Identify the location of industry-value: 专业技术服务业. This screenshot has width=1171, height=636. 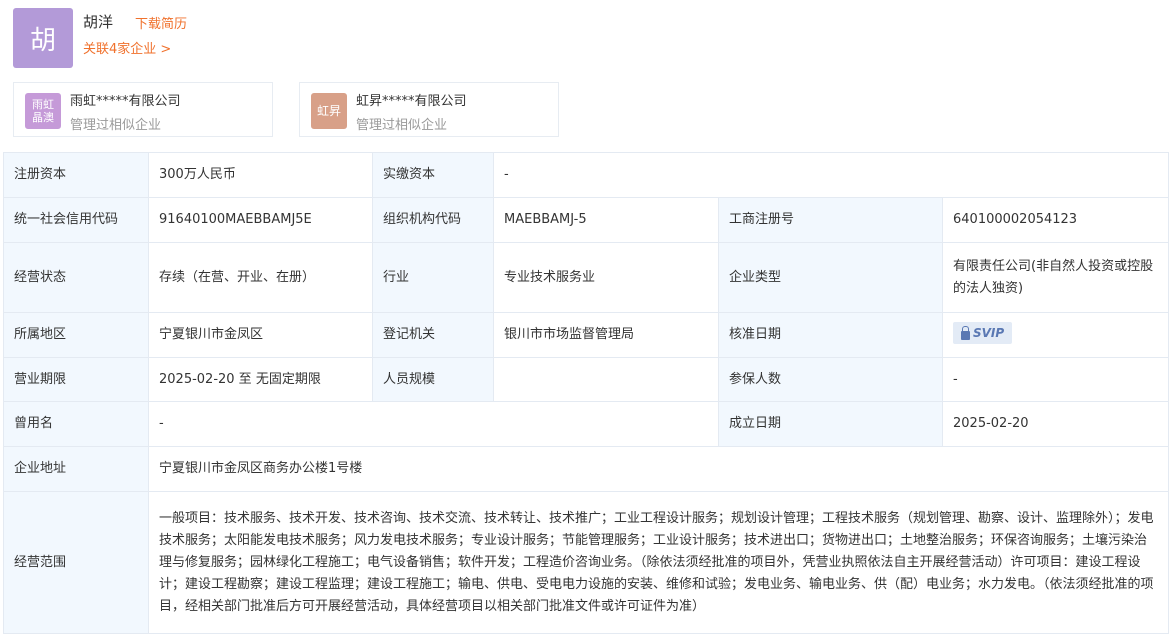
(606, 277).